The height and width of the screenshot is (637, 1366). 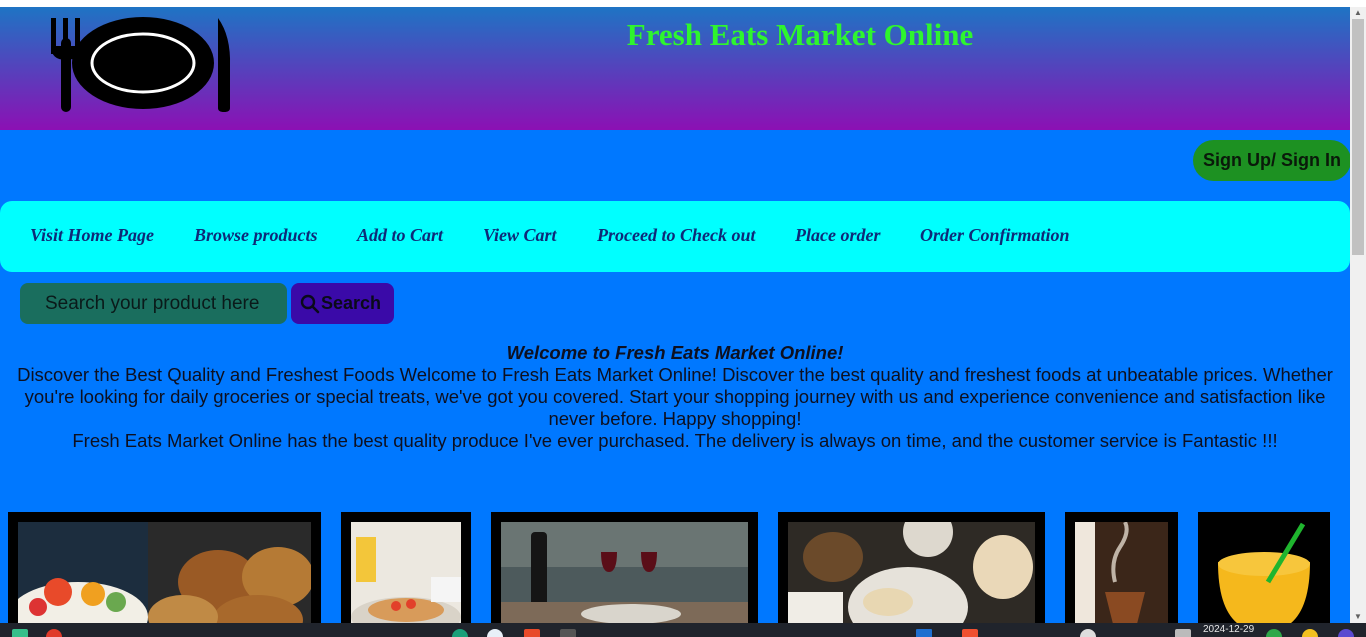 What do you see at coordinates (995, 235) in the screenshot?
I see `nav-order-confirmation: Order Confirmation` at bounding box center [995, 235].